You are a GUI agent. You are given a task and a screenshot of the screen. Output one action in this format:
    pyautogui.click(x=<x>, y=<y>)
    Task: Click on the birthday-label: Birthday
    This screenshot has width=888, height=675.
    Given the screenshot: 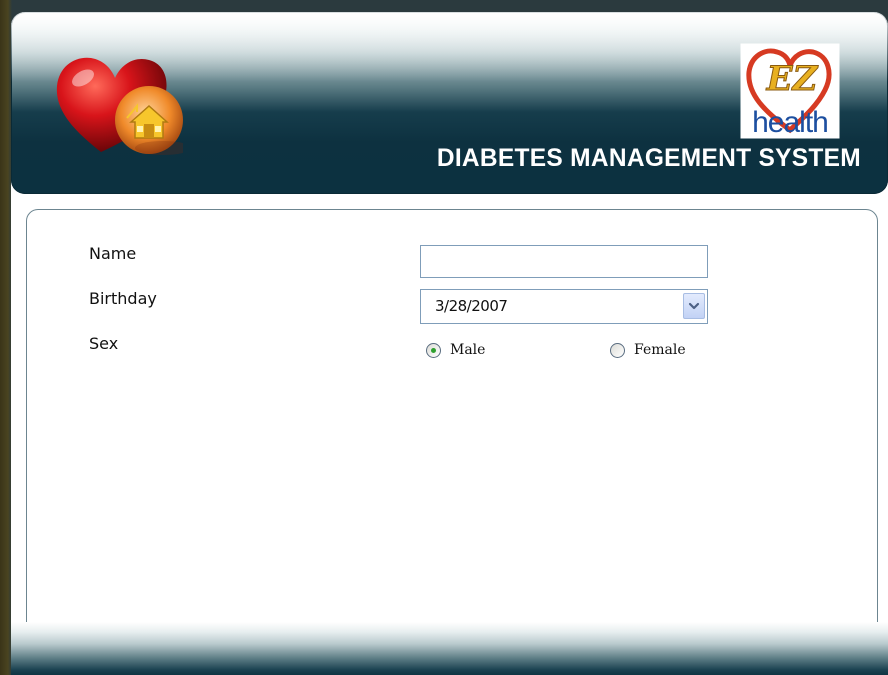 What is the action you would take?
    pyautogui.click(x=123, y=298)
    